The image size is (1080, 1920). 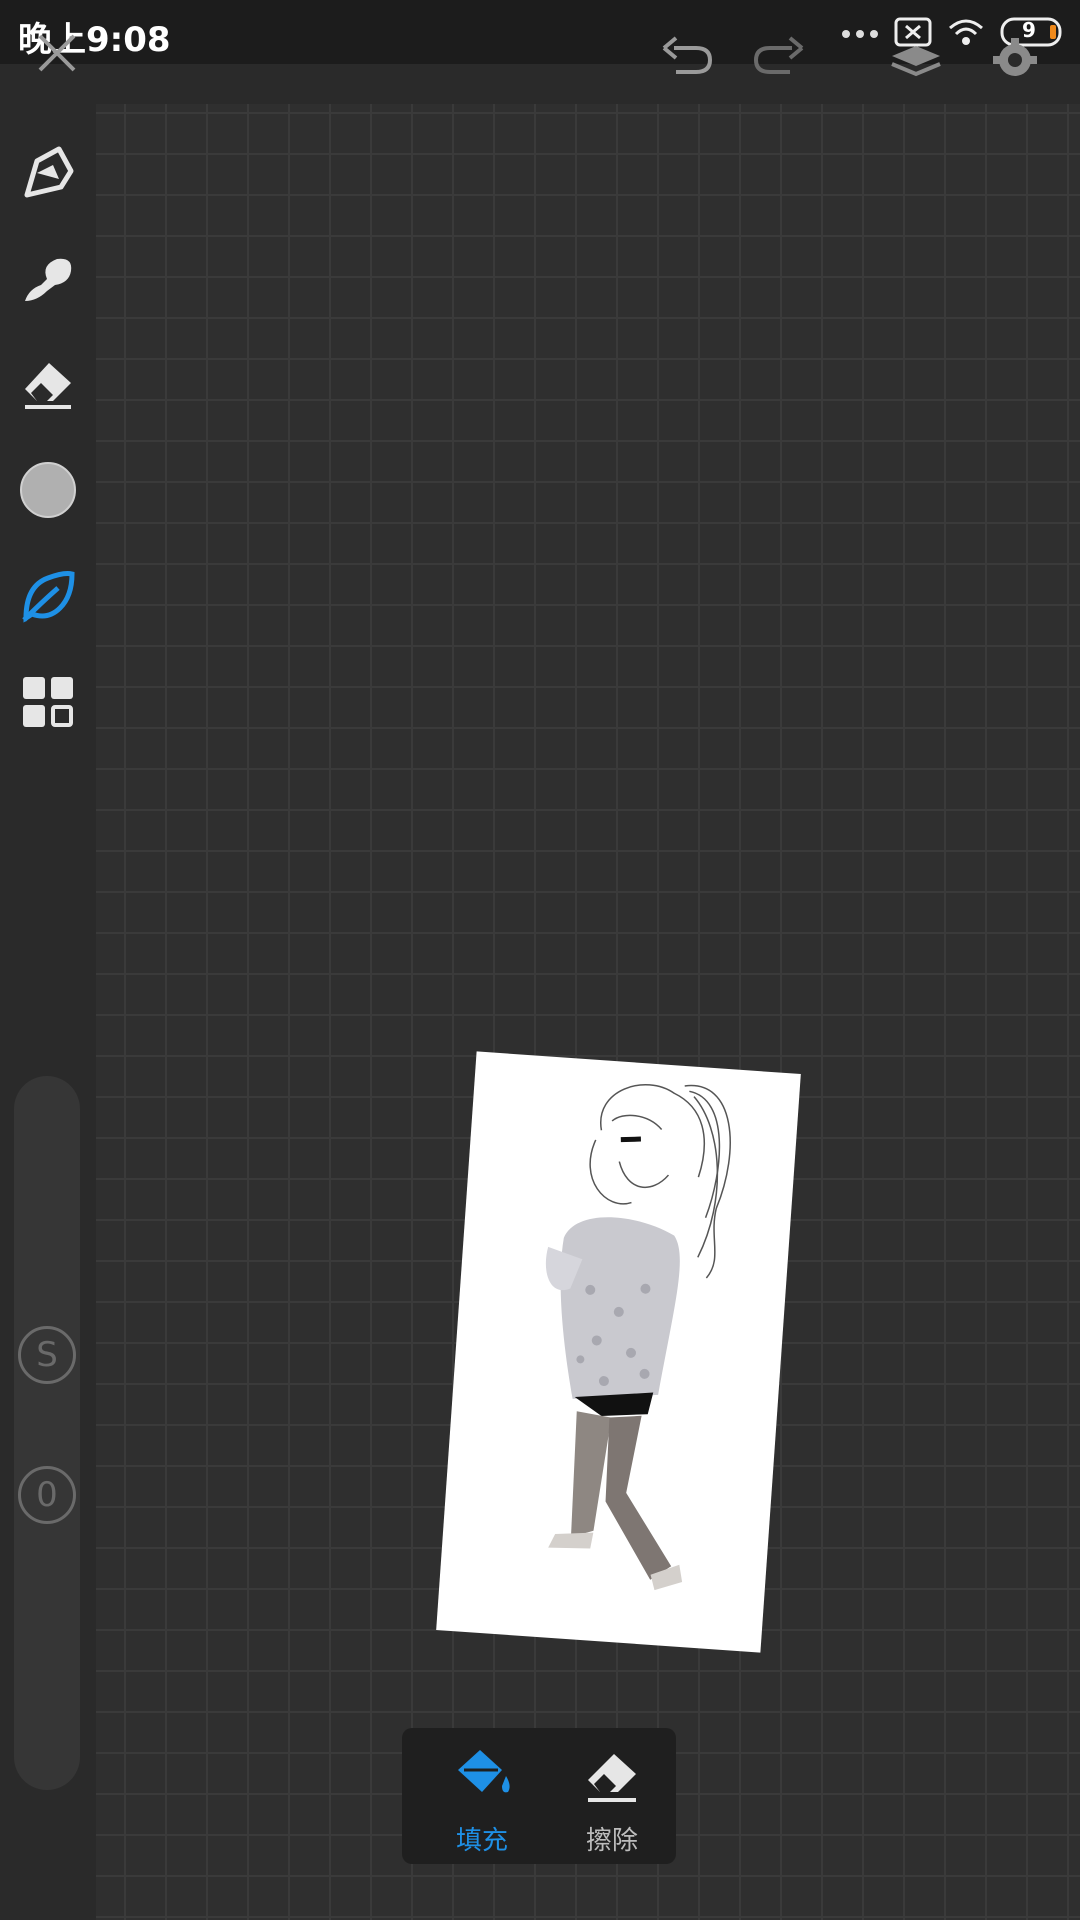 What do you see at coordinates (47, 1433) in the screenshot?
I see `brush-slider-track` at bounding box center [47, 1433].